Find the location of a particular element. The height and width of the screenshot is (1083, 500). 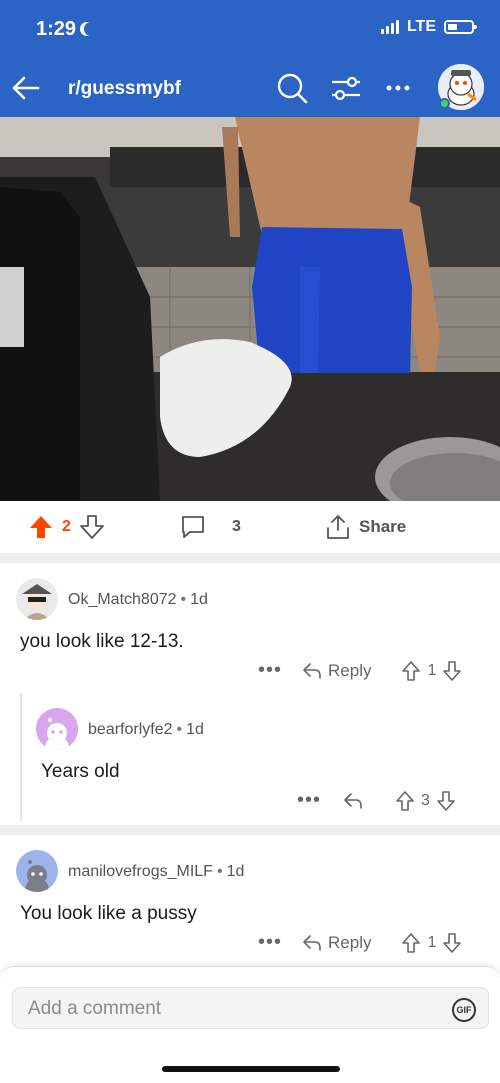

subreddit-title: r/guessmybf is located at coordinates (124, 89).